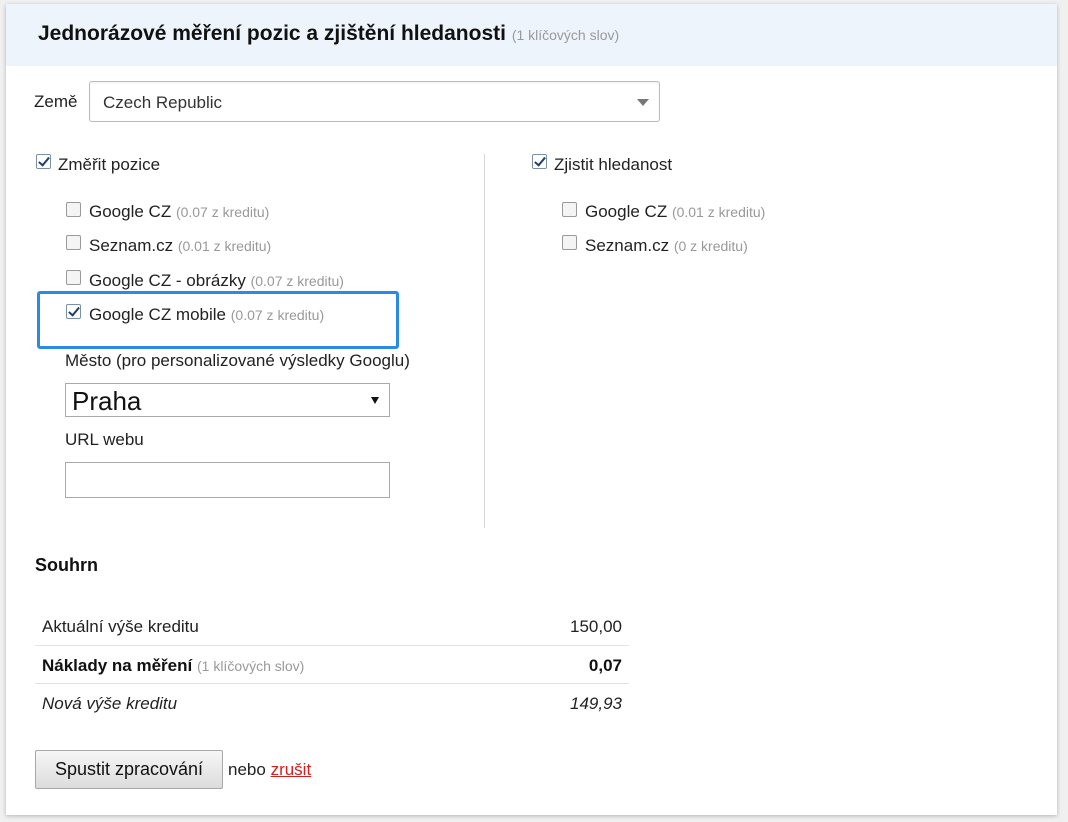 The width and height of the screenshot is (1068, 822). What do you see at coordinates (539, 161) in the screenshot?
I see `search-volume-checkbox` at bounding box center [539, 161].